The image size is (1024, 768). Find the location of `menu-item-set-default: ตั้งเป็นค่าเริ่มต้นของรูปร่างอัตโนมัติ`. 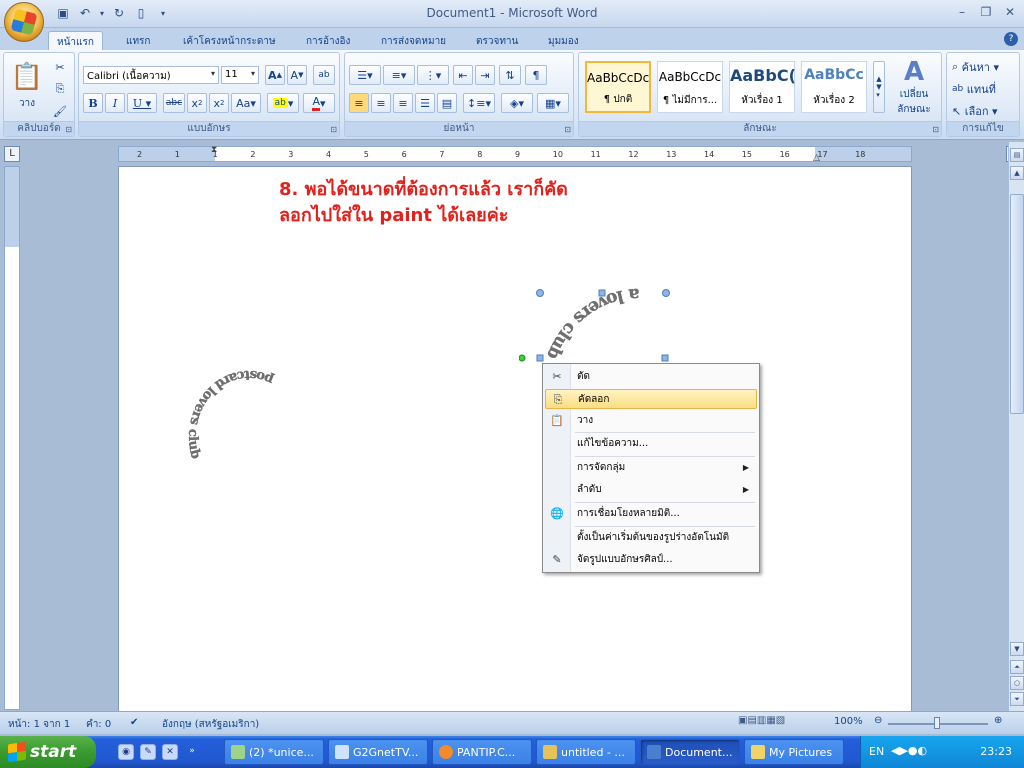

menu-item-set-default: ตั้งเป็นค่าเริ่มต้นของรูปร่างอัตโนมัติ is located at coordinates (651, 538).